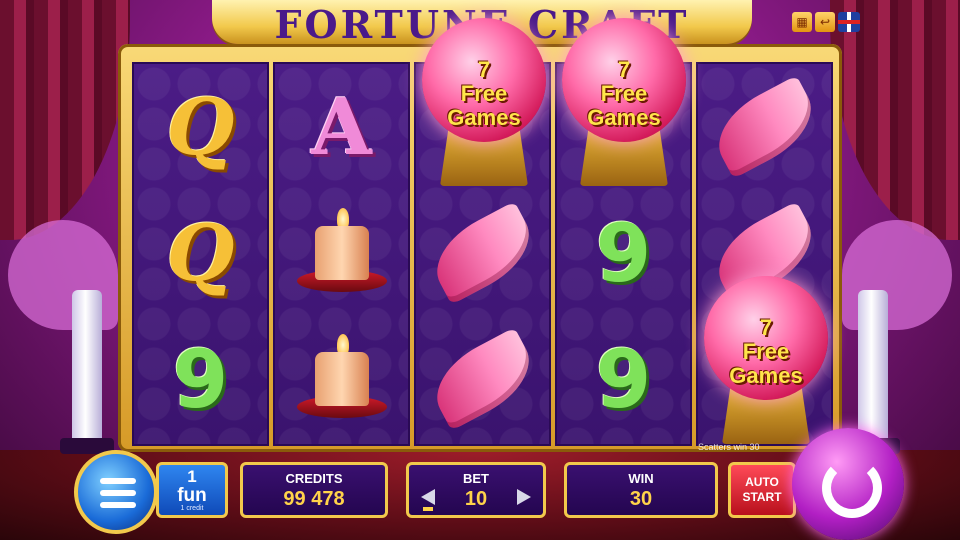 The image size is (960, 540). What do you see at coordinates (895, 120) in the screenshot?
I see `right-curtain` at bounding box center [895, 120].